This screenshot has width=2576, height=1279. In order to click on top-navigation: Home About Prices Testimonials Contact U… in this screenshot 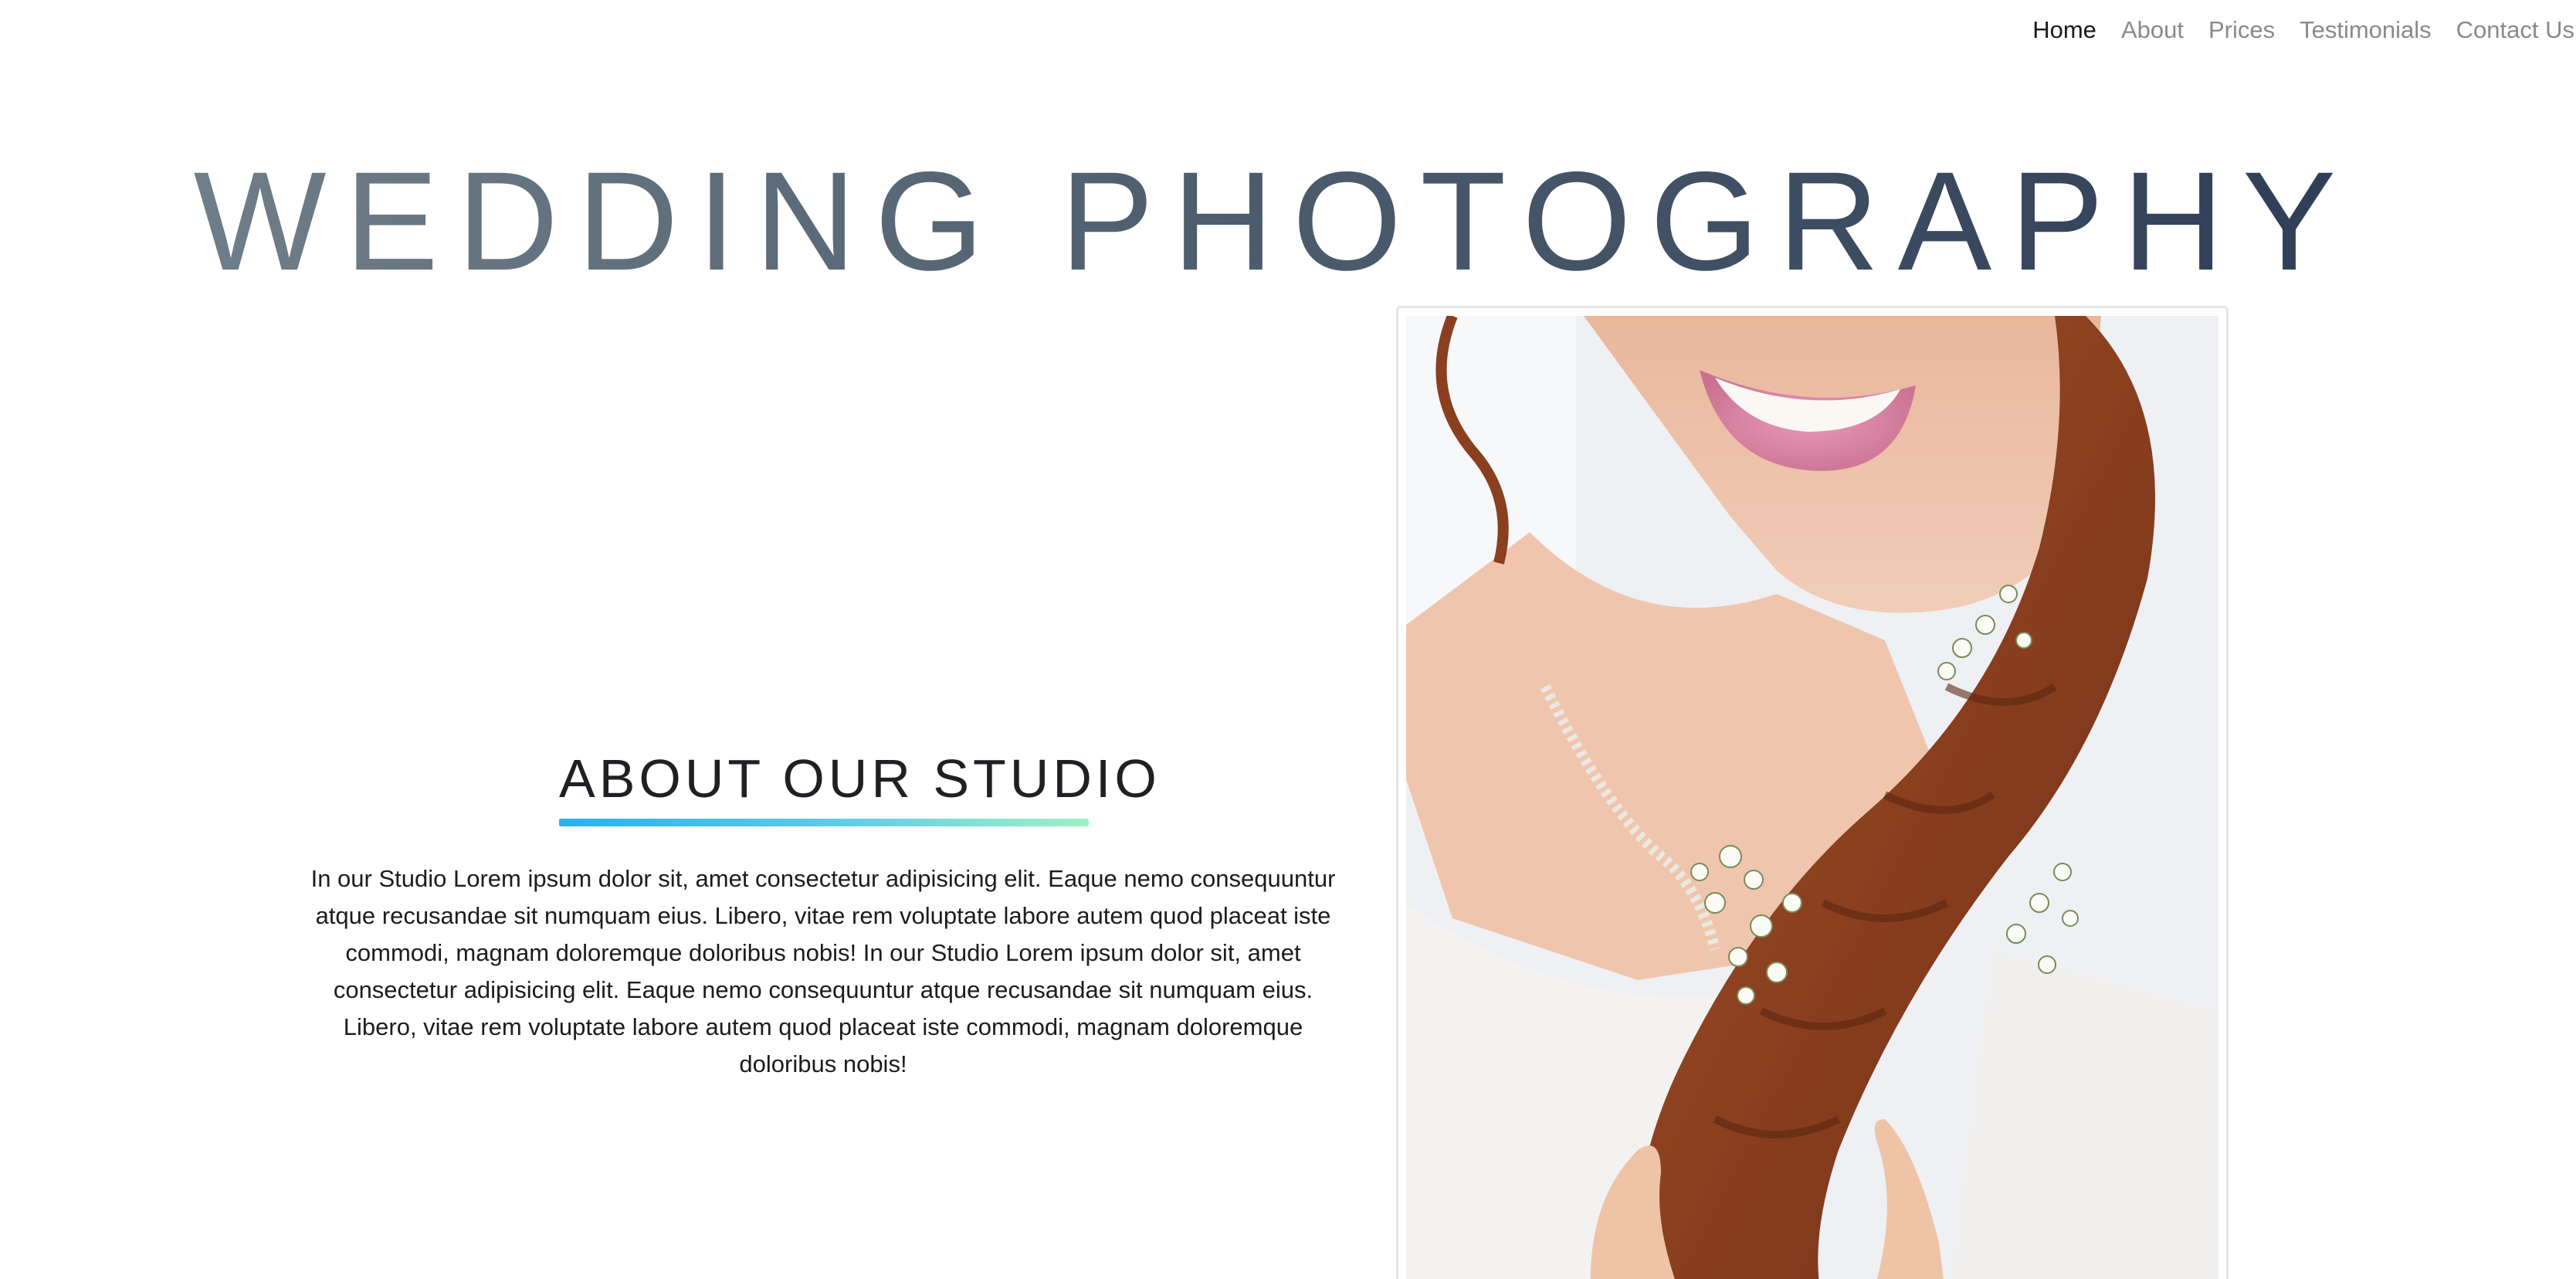, I will do `click(2291, 30)`.